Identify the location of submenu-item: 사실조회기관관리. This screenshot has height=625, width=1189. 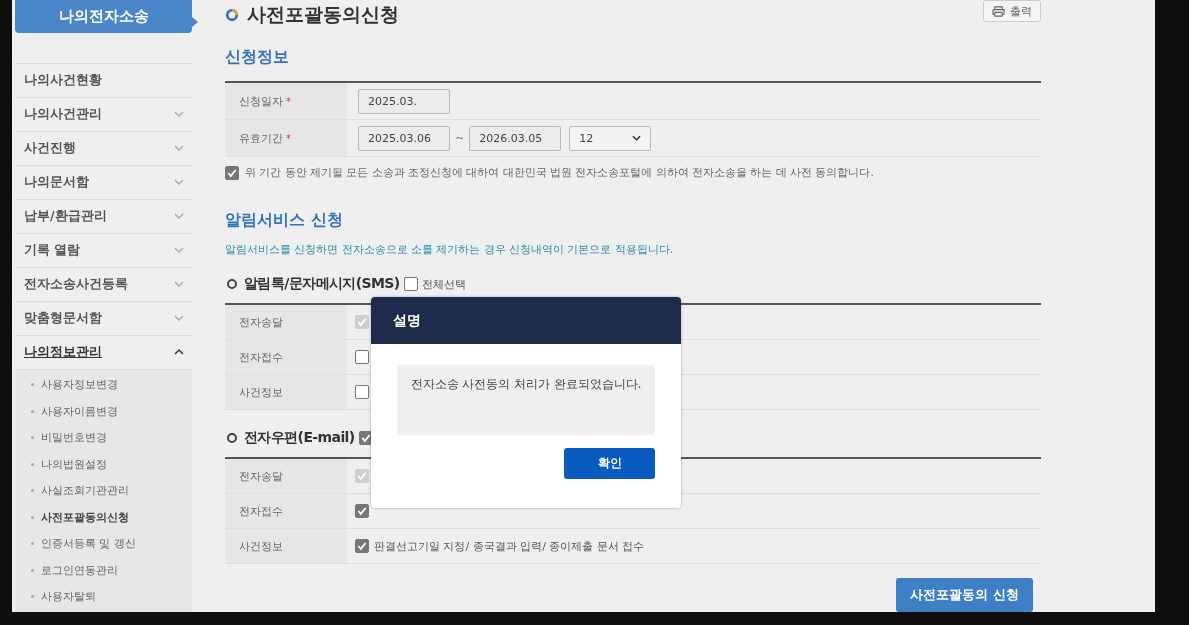
(103, 490).